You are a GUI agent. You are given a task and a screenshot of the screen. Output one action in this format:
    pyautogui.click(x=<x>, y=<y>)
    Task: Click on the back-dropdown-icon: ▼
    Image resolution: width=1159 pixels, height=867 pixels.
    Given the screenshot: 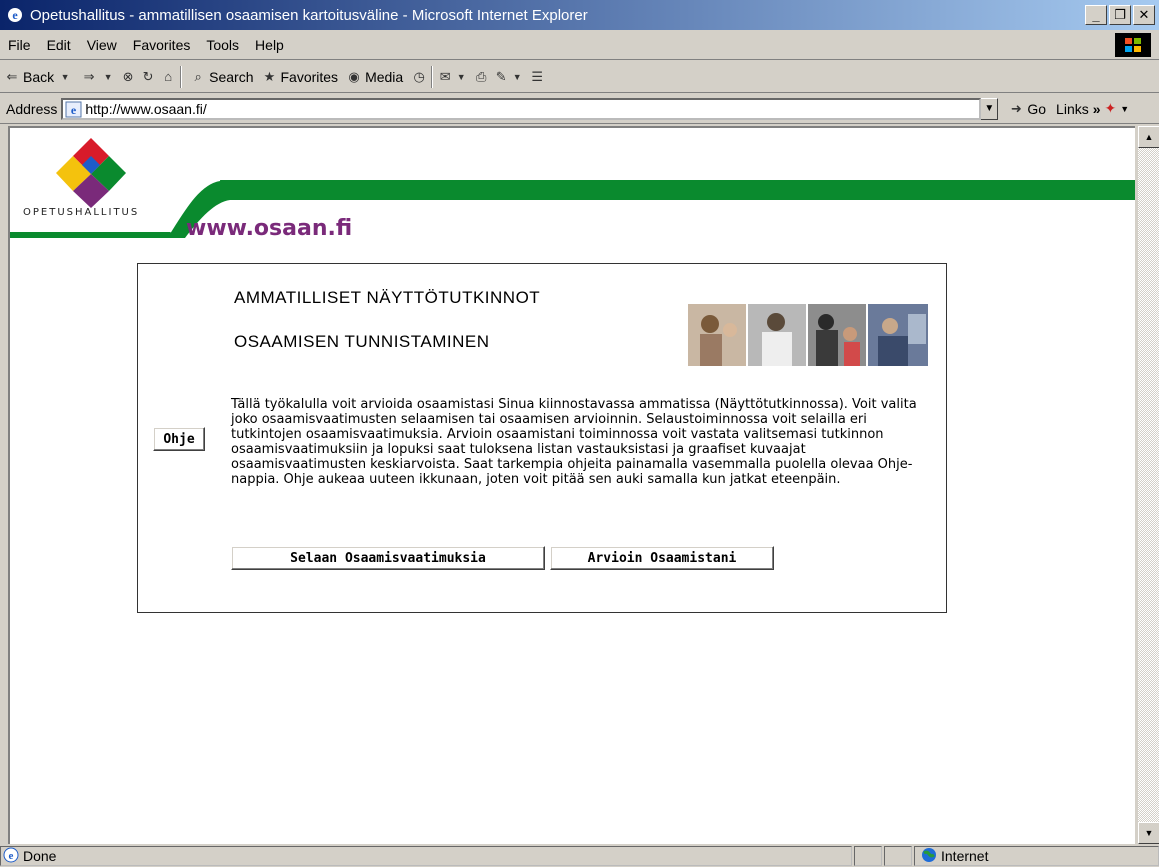 What is the action you would take?
    pyautogui.click(x=65, y=77)
    